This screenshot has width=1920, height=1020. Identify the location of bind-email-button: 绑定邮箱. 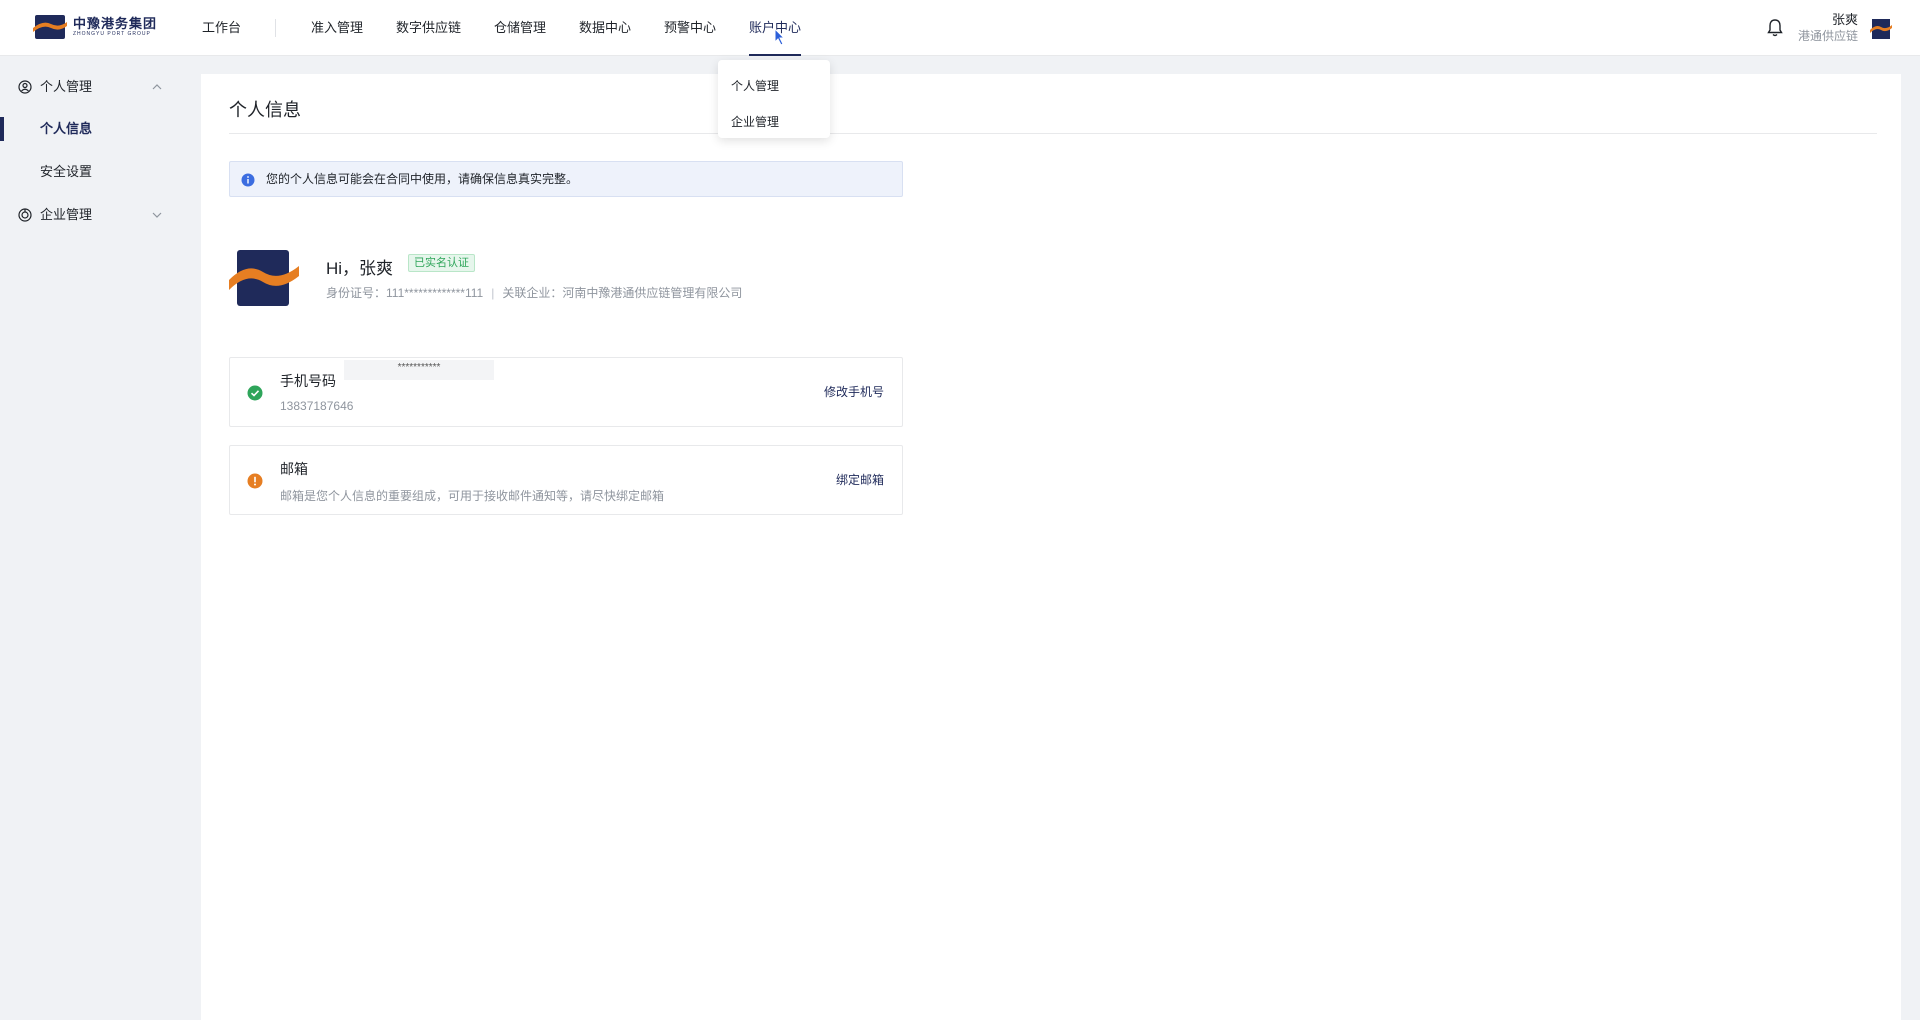
(860, 480).